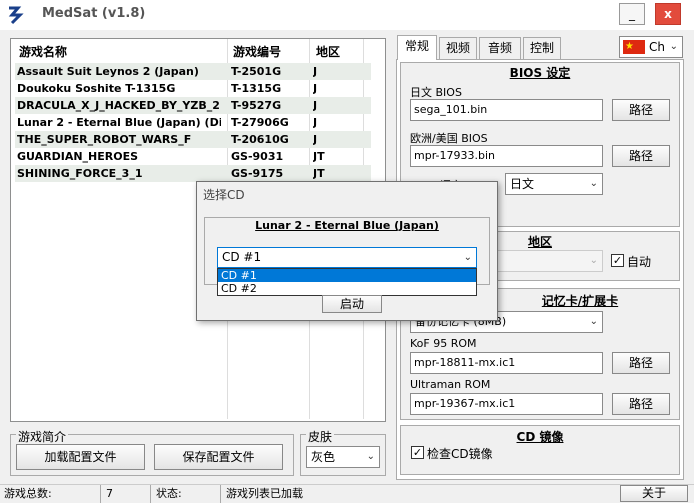 Image resolution: width=694 pixels, height=503 pixels. What do you see at coordinates (641, 363) in the screenshot?
I see `kof-rom-path-button: 路径` at bounding box center [641, 363].